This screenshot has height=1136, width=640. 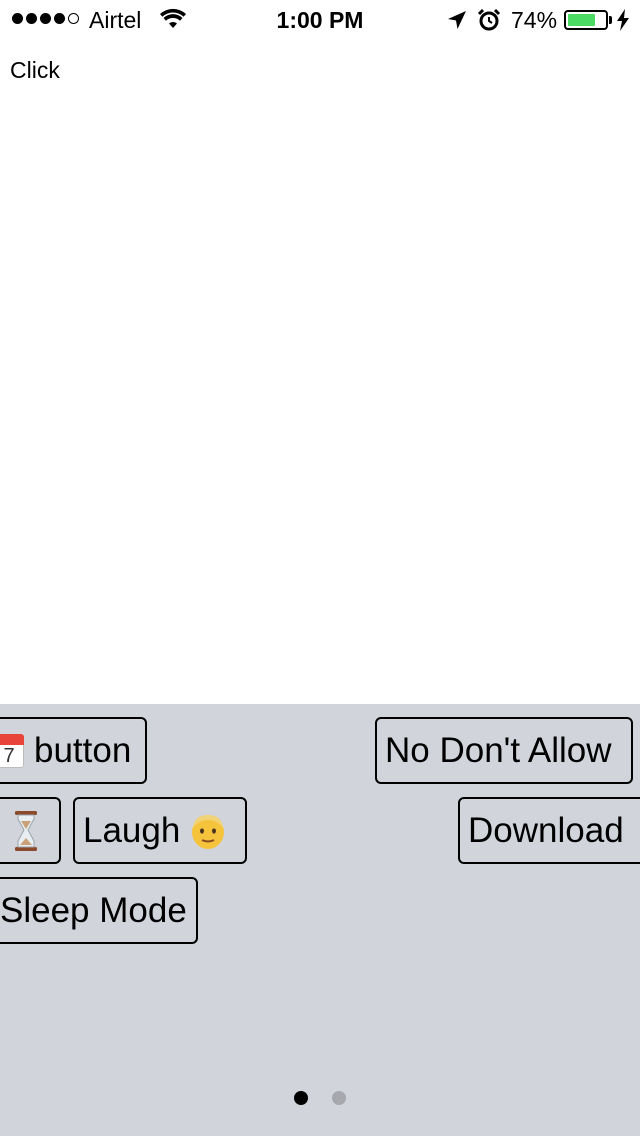 What do you see at coordinates (25, 830) in the screenshot?
I see `hourglass-icon` at bounding box center [25, 830].